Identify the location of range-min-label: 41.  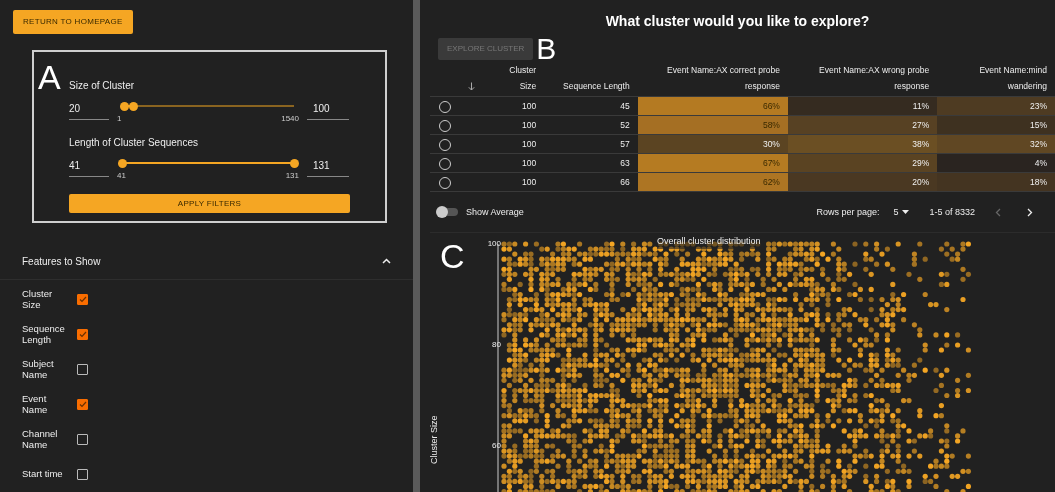
(121, 176).